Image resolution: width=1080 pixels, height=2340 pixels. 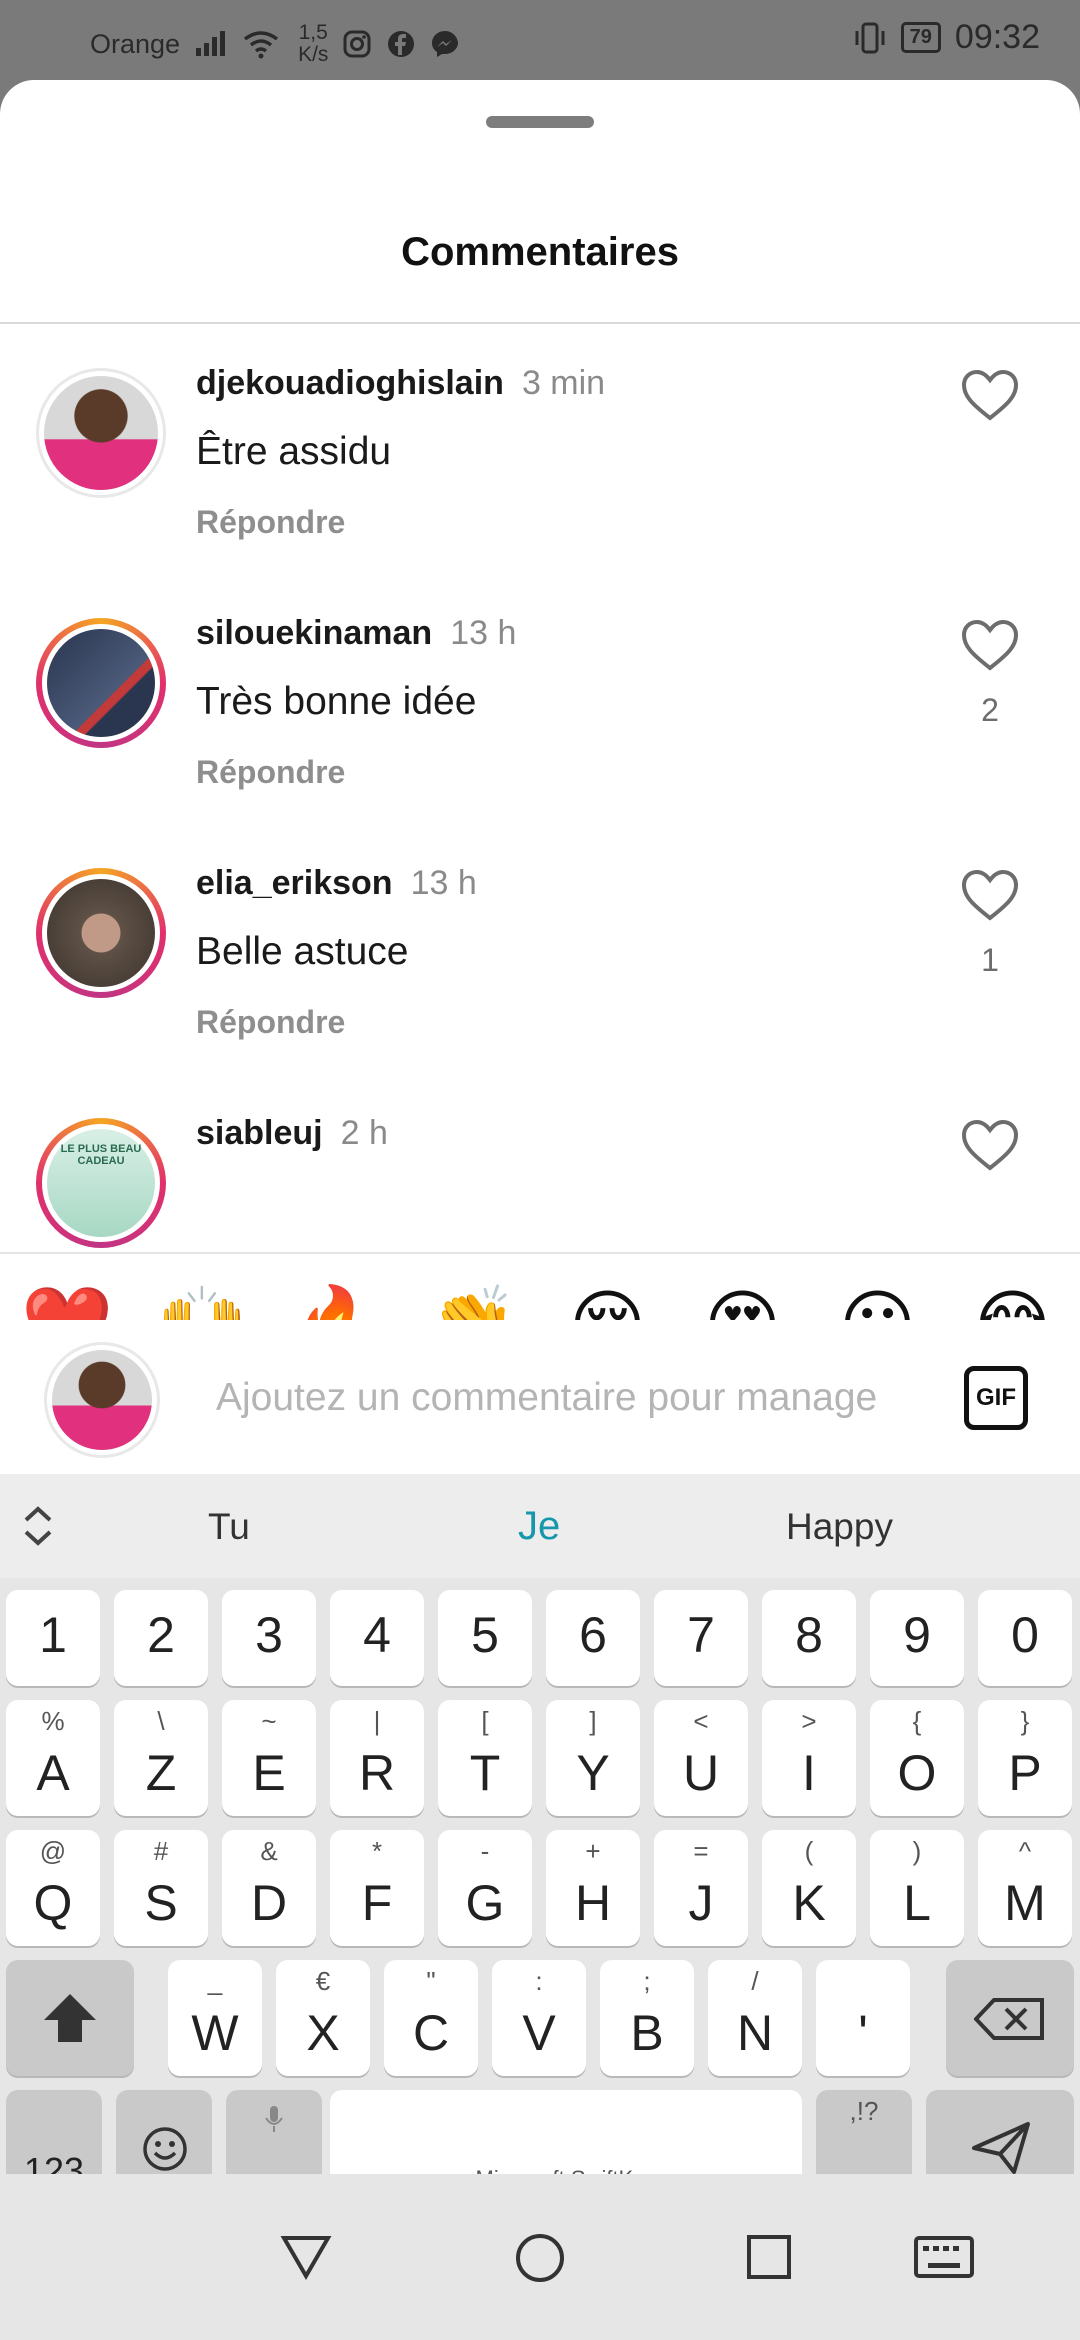 I want to click on key-alt-label: ,!?, so click(x=864, y=2111).